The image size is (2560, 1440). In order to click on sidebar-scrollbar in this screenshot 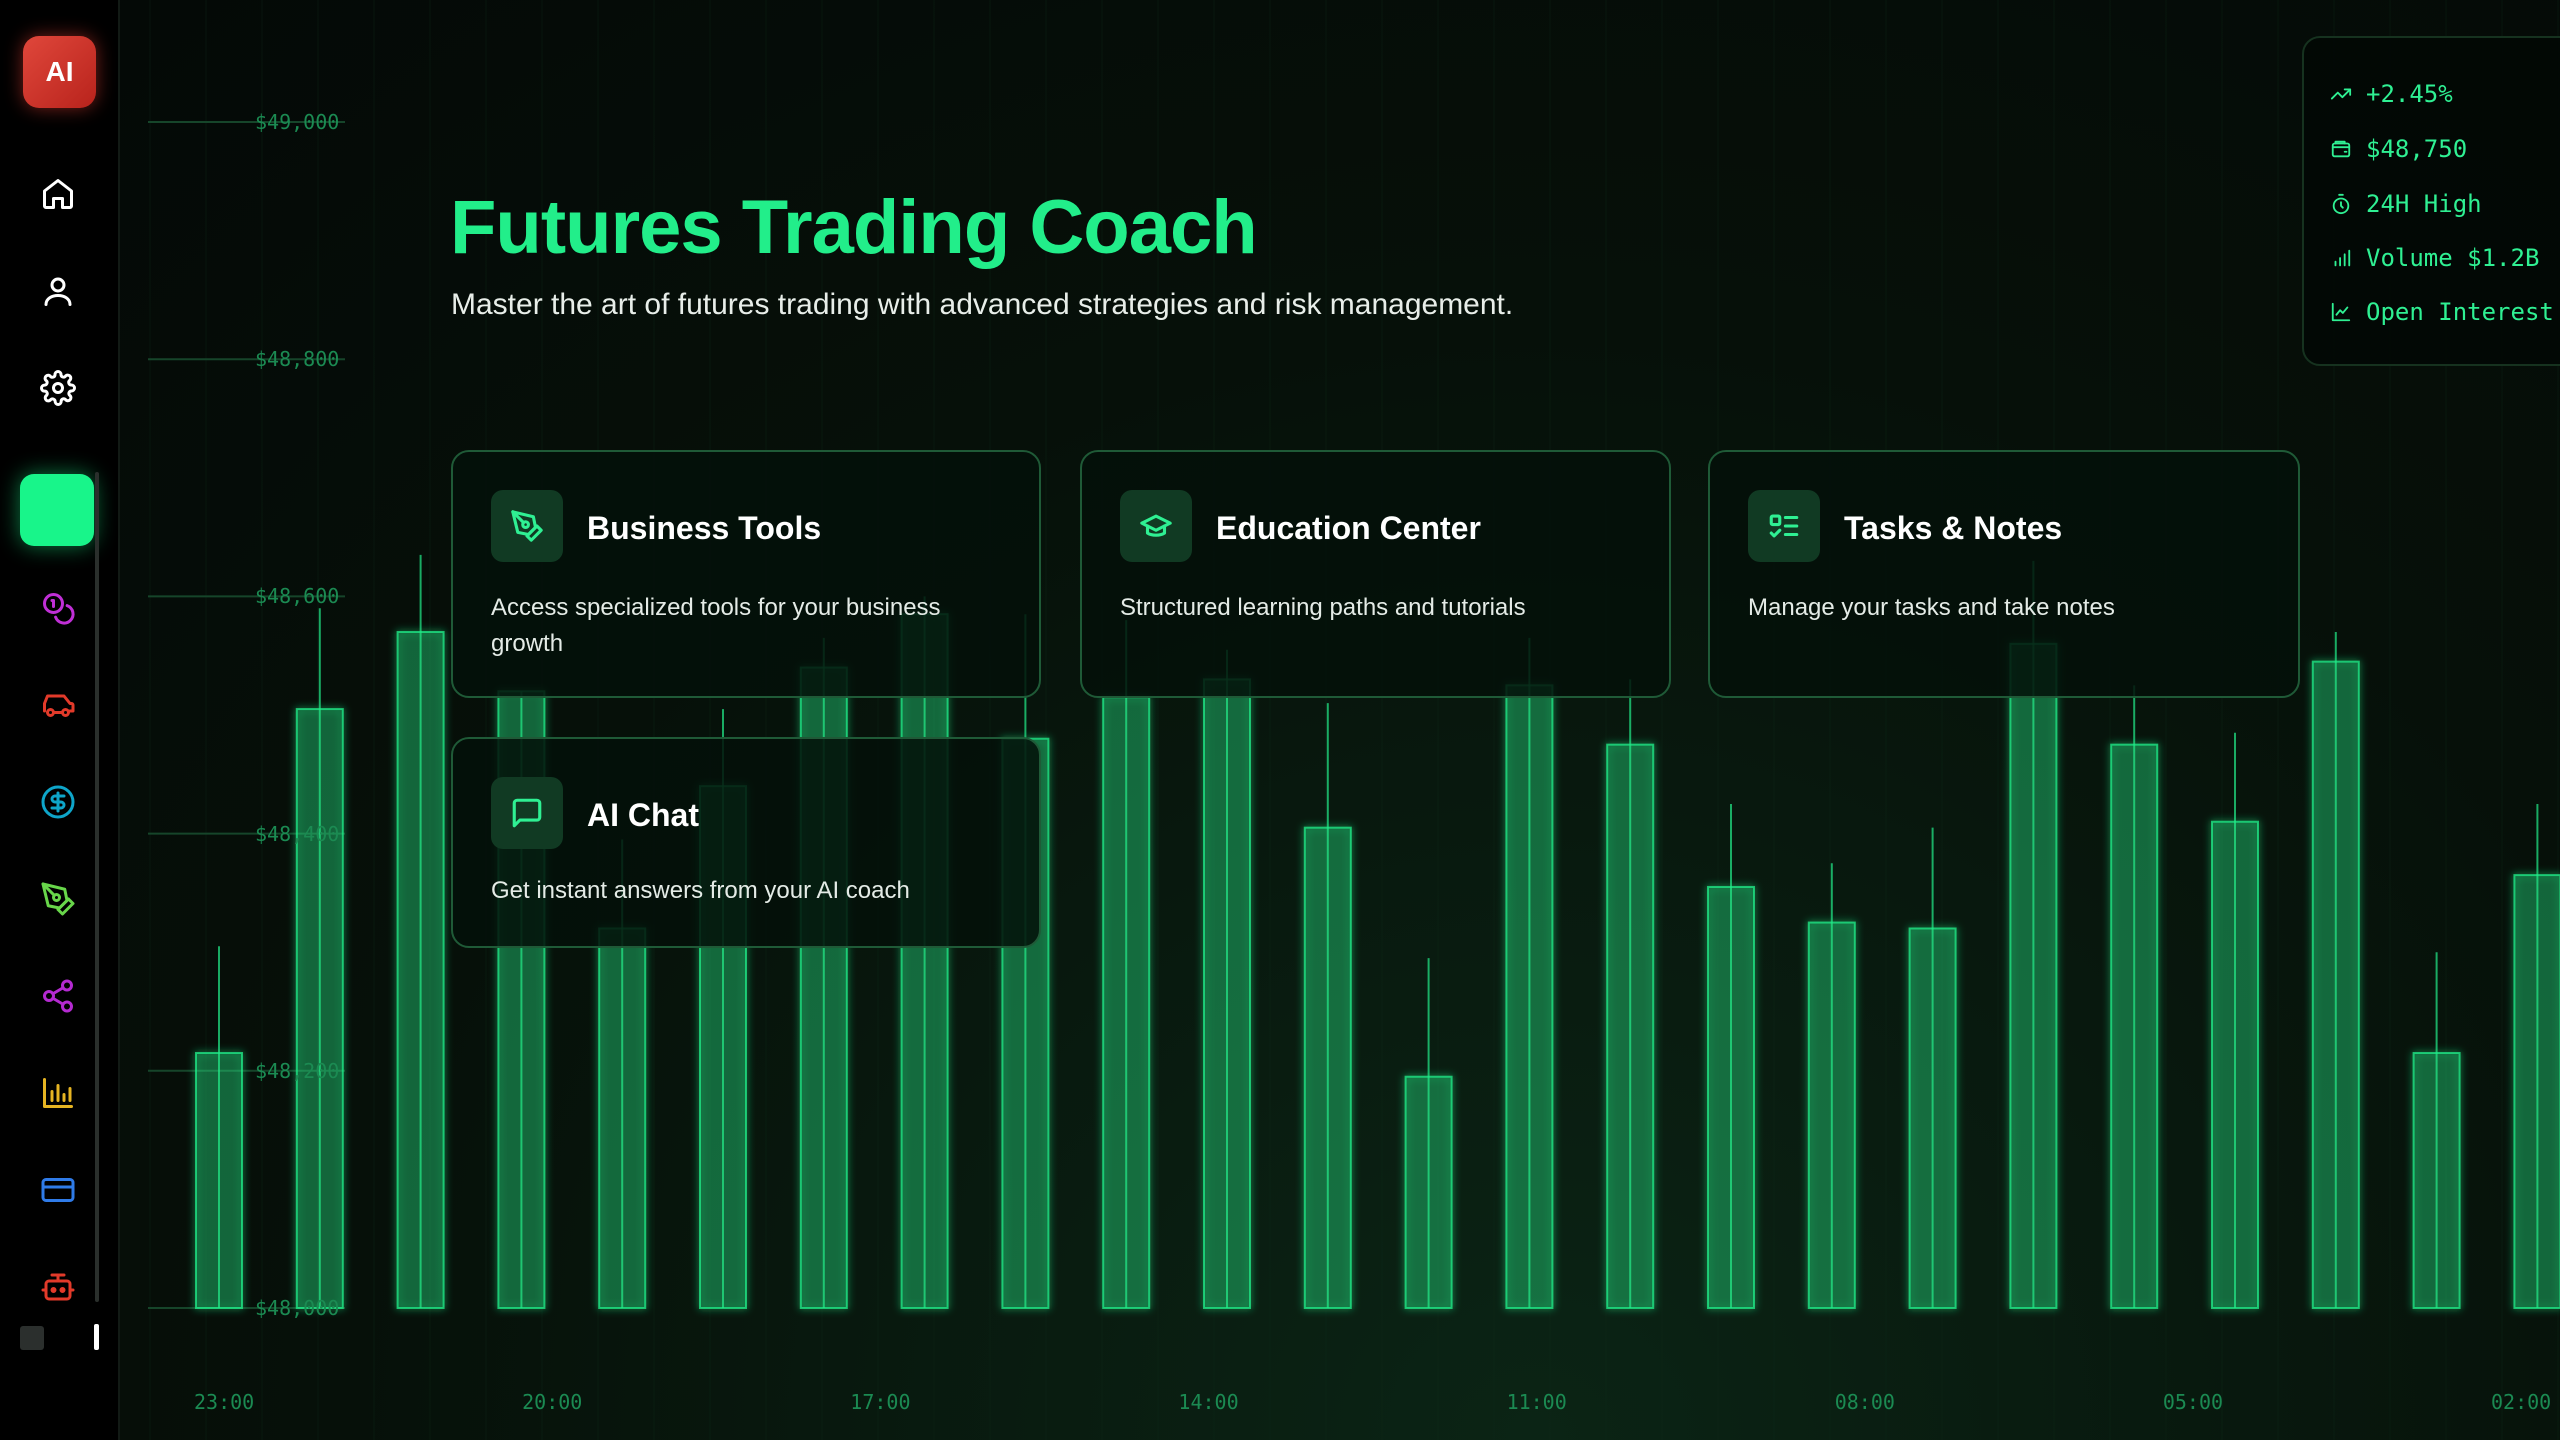, I will do `click(97, 887)`.